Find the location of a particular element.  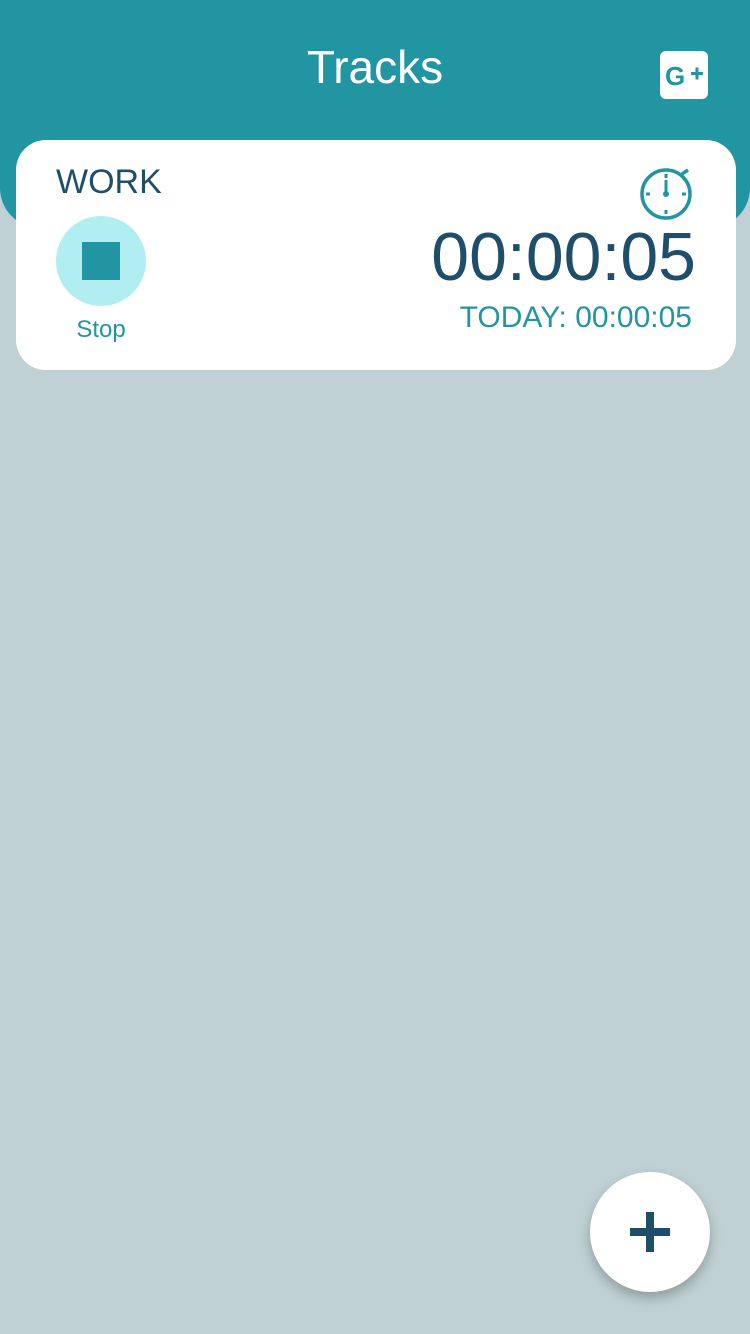

page-title: Tracks is located at coordinates (375, 67).